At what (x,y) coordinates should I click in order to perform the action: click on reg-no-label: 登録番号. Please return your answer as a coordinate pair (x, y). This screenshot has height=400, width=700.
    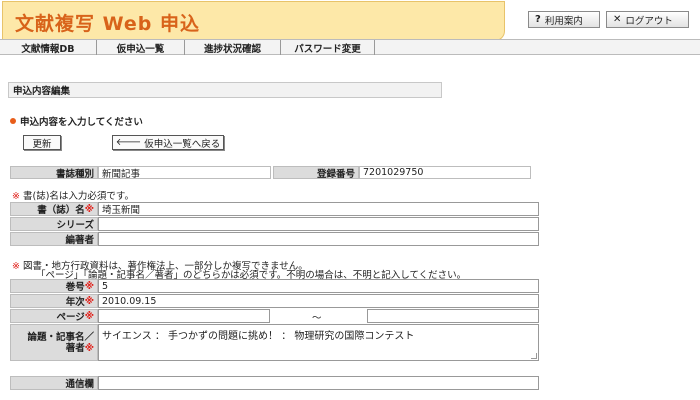
    Looking at the image, I should click on (316, 173).